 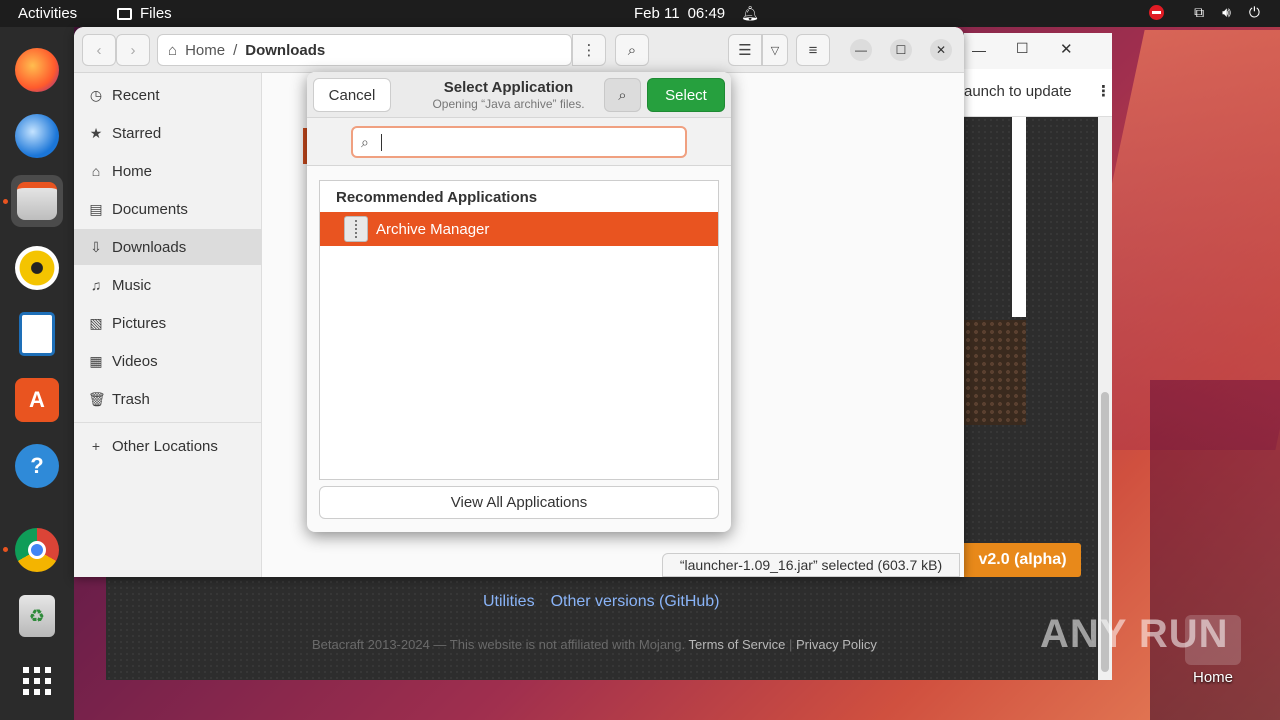 I want to click on files-app-icon, so click(x=37, y=201).